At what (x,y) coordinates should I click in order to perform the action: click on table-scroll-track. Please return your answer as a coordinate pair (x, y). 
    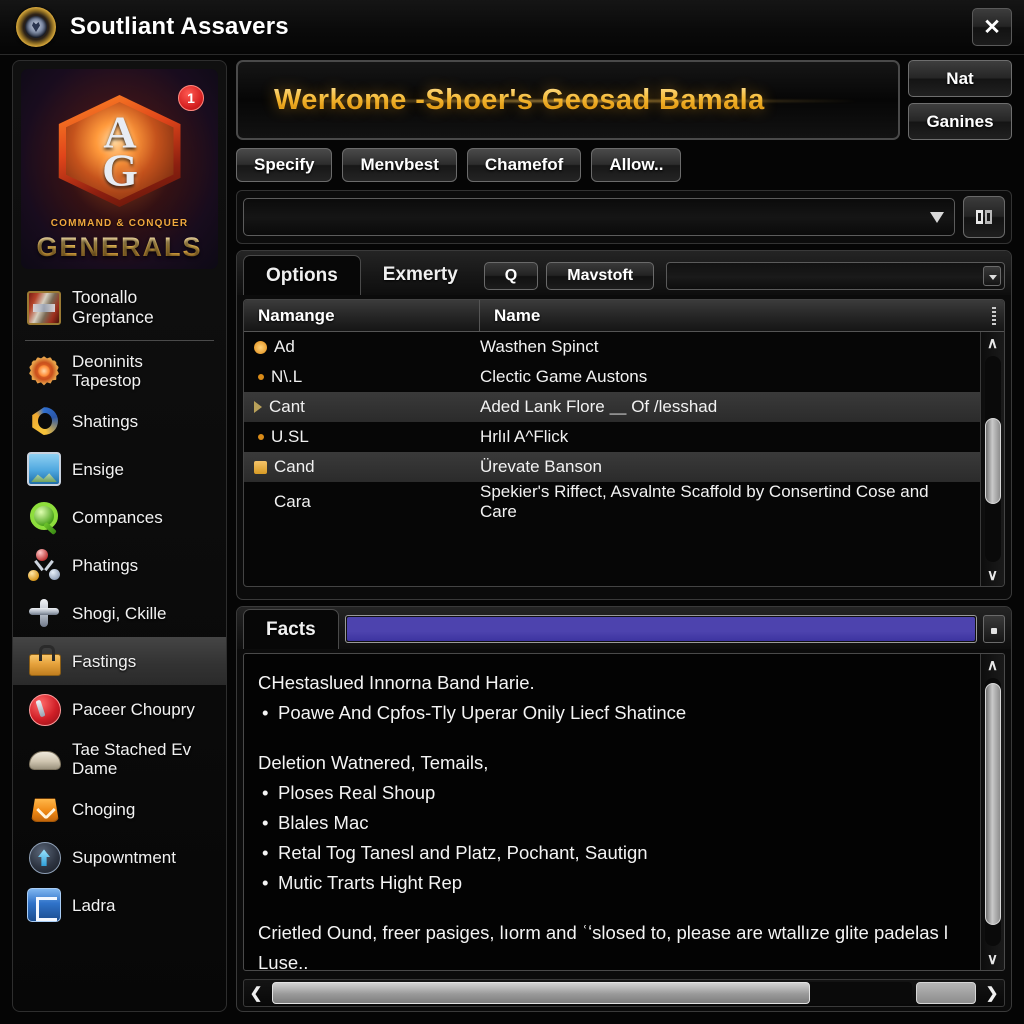
    Looking at the image, I should click on (992, 459).